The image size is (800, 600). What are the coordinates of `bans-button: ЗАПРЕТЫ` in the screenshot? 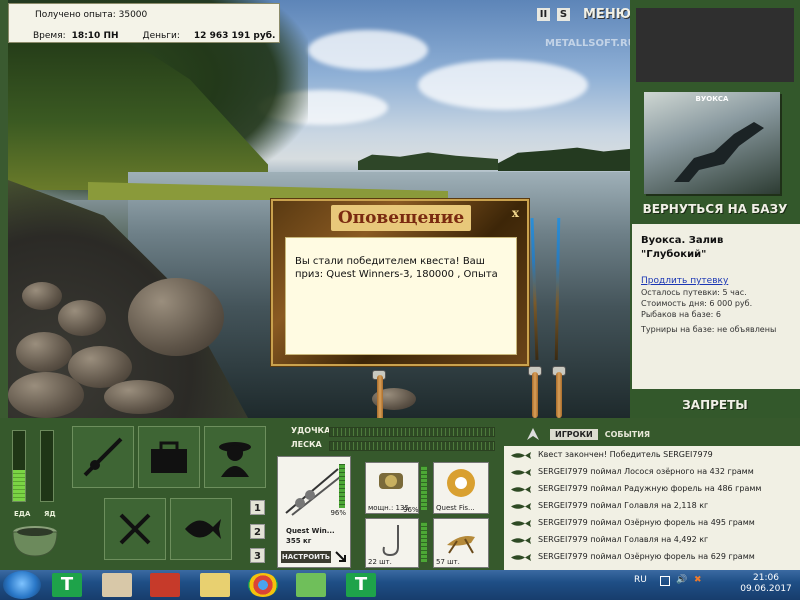 It's located at (715, 405).